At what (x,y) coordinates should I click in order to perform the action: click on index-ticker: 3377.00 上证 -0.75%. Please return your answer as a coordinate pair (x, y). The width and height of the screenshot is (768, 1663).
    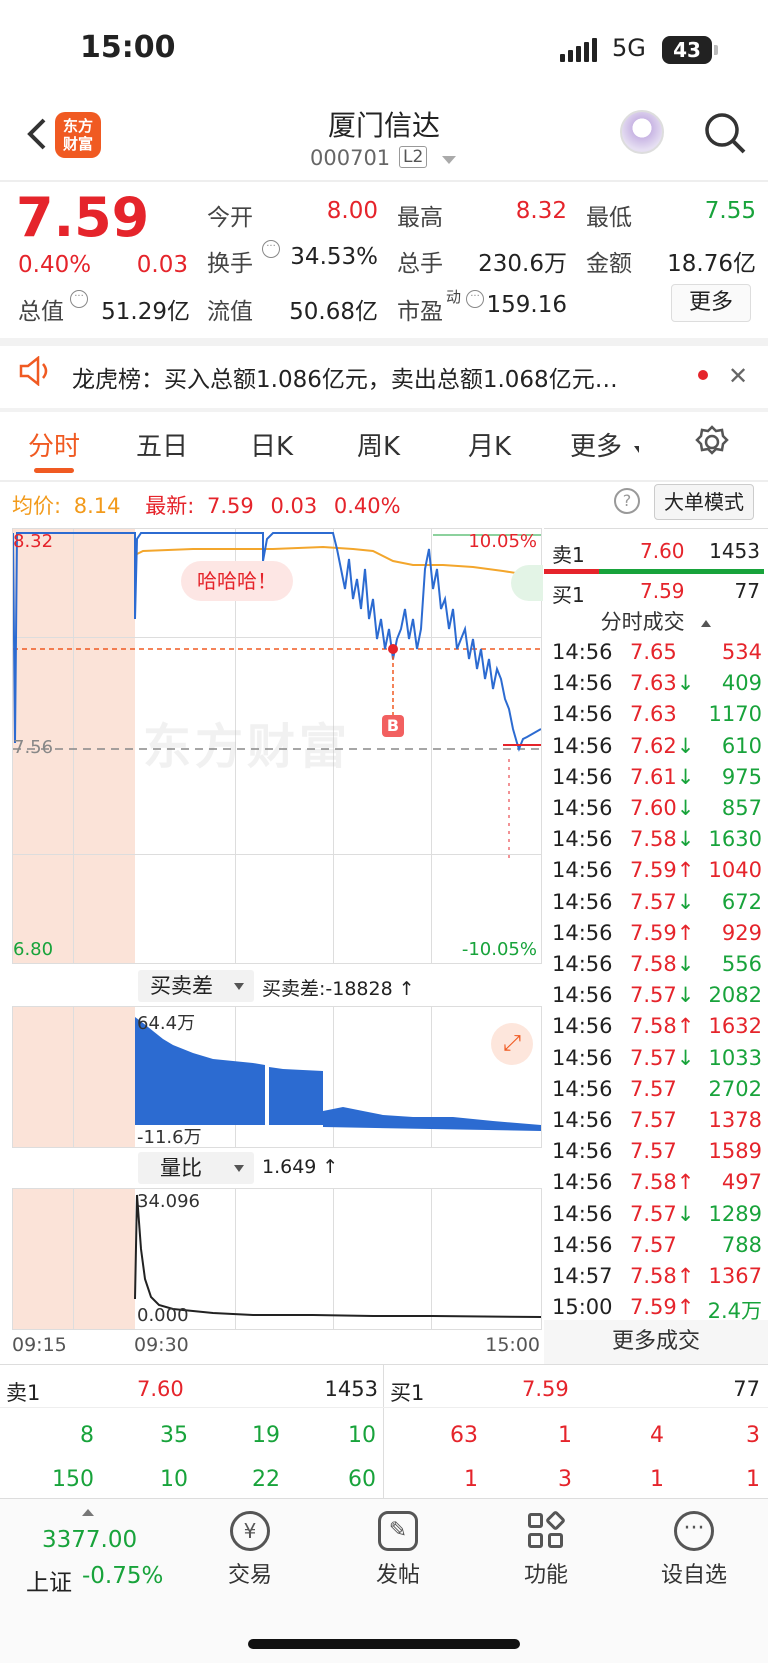
    Looking at the image, I should click on (100, 1552).